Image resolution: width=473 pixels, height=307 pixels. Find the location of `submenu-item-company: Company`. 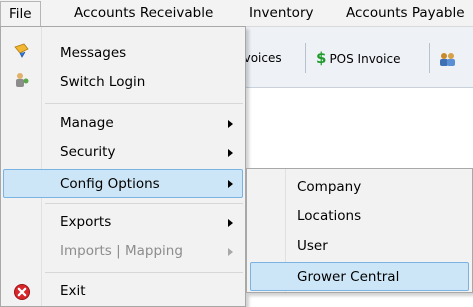

submenu-item-company: Company is located at coordinates (359, 187).